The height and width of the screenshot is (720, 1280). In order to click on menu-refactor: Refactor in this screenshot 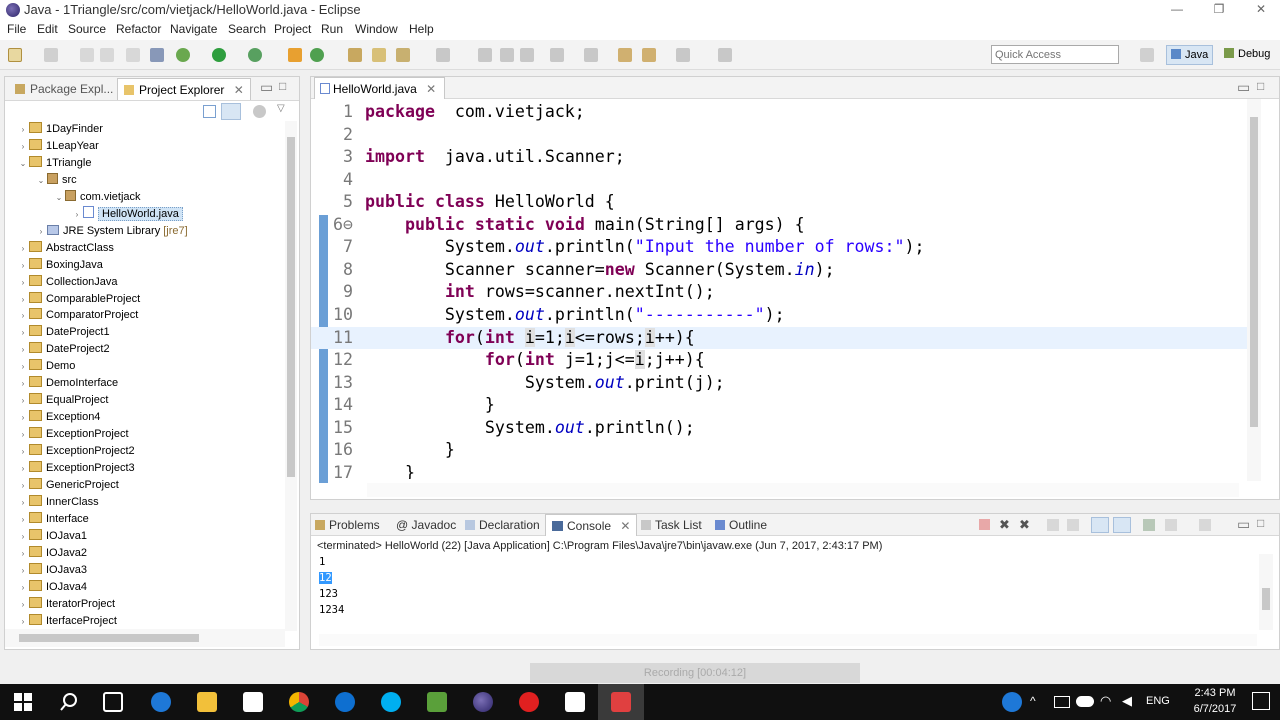, I will do `click(138, 29)`.